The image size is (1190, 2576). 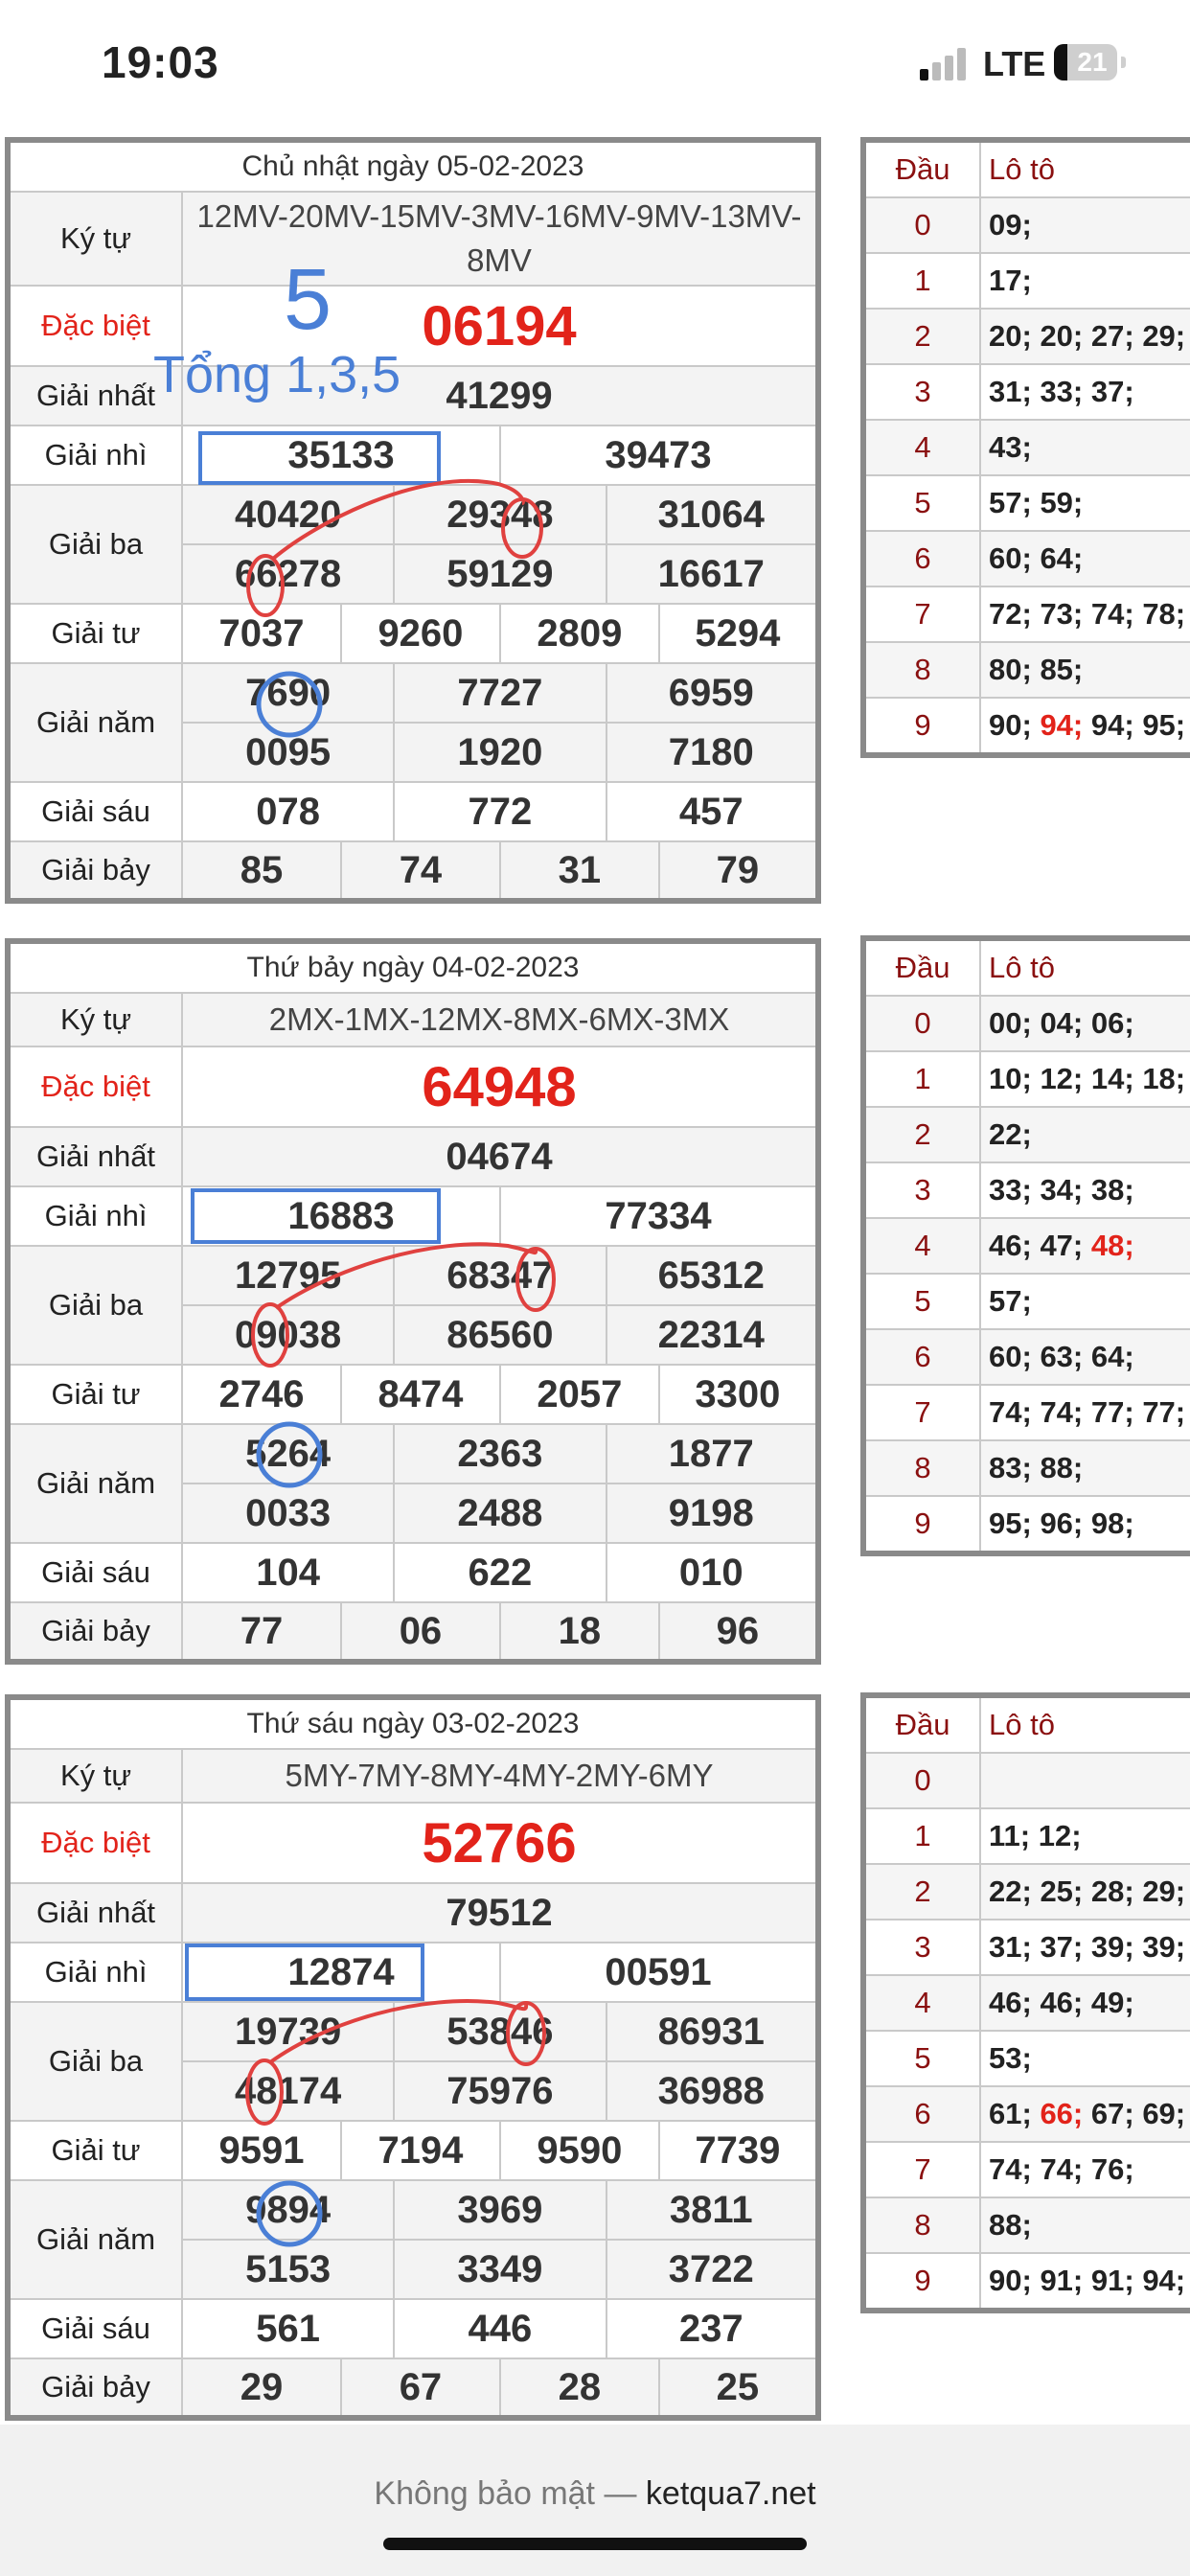 I want to click on label-dac-biet: Đặc biệt, so click(x=95, y=1843).